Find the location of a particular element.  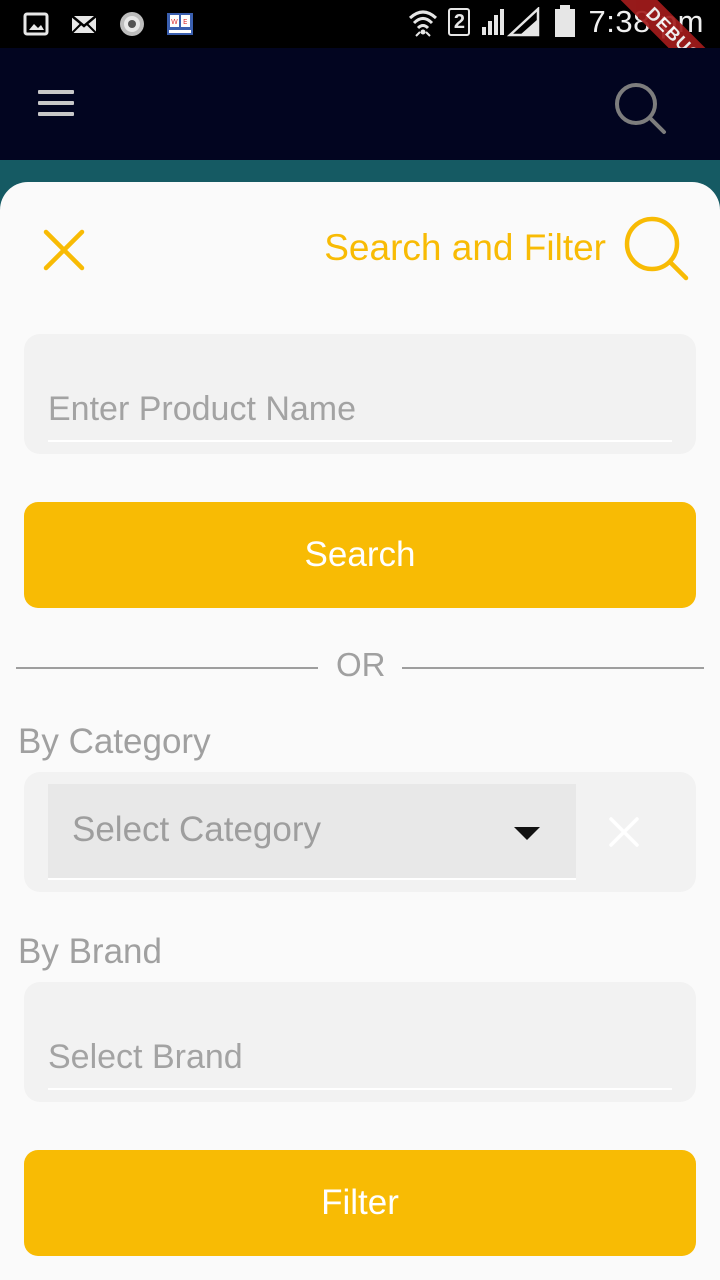

search-button: Search is located at coordinates (360, 555).